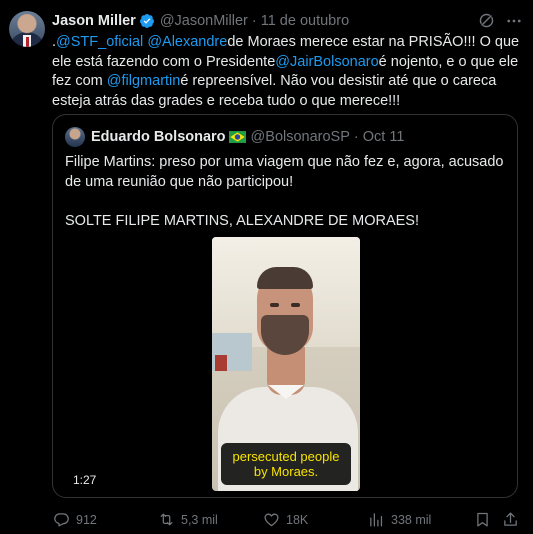  I want to click on bookmark-icon, so click(482, 519).